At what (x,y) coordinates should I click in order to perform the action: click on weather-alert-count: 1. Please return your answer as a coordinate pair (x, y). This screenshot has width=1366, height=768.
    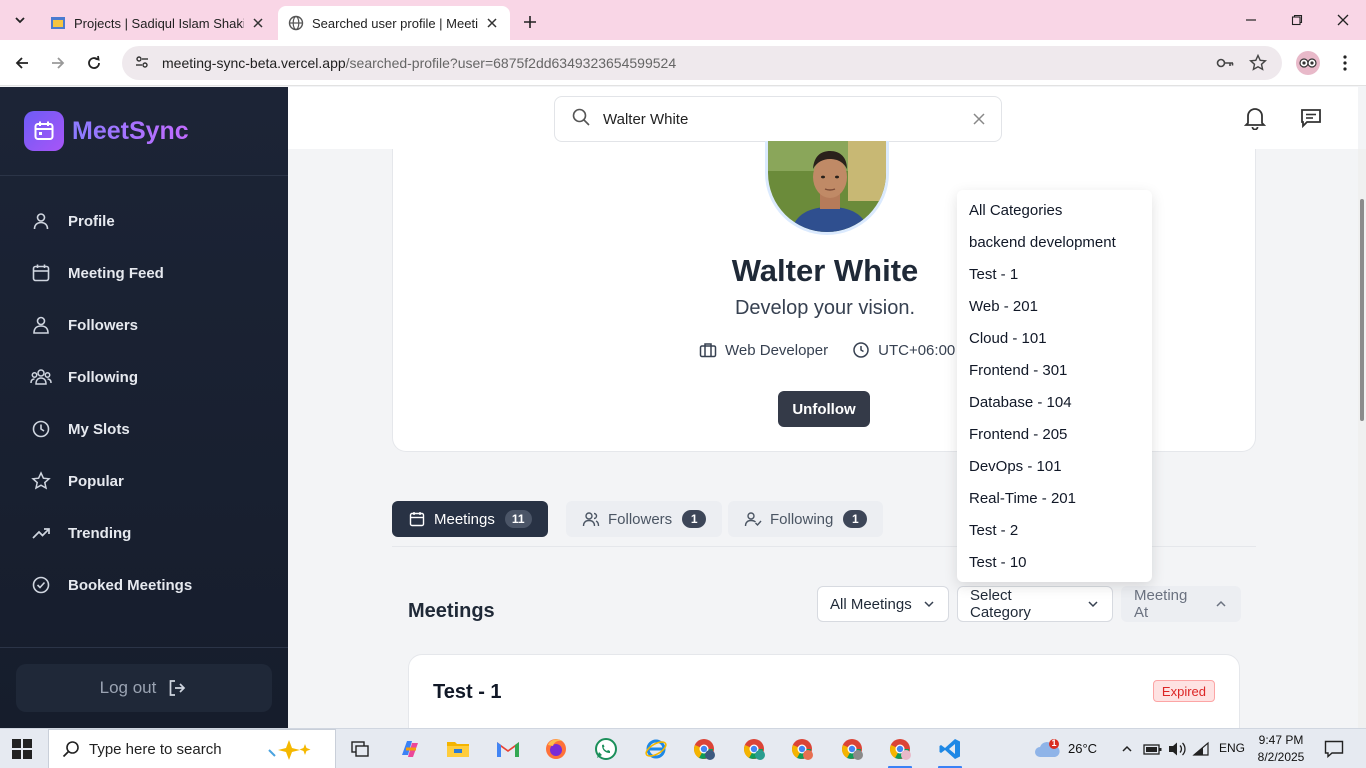
    Looking at the image, I should click on (1054, 743).